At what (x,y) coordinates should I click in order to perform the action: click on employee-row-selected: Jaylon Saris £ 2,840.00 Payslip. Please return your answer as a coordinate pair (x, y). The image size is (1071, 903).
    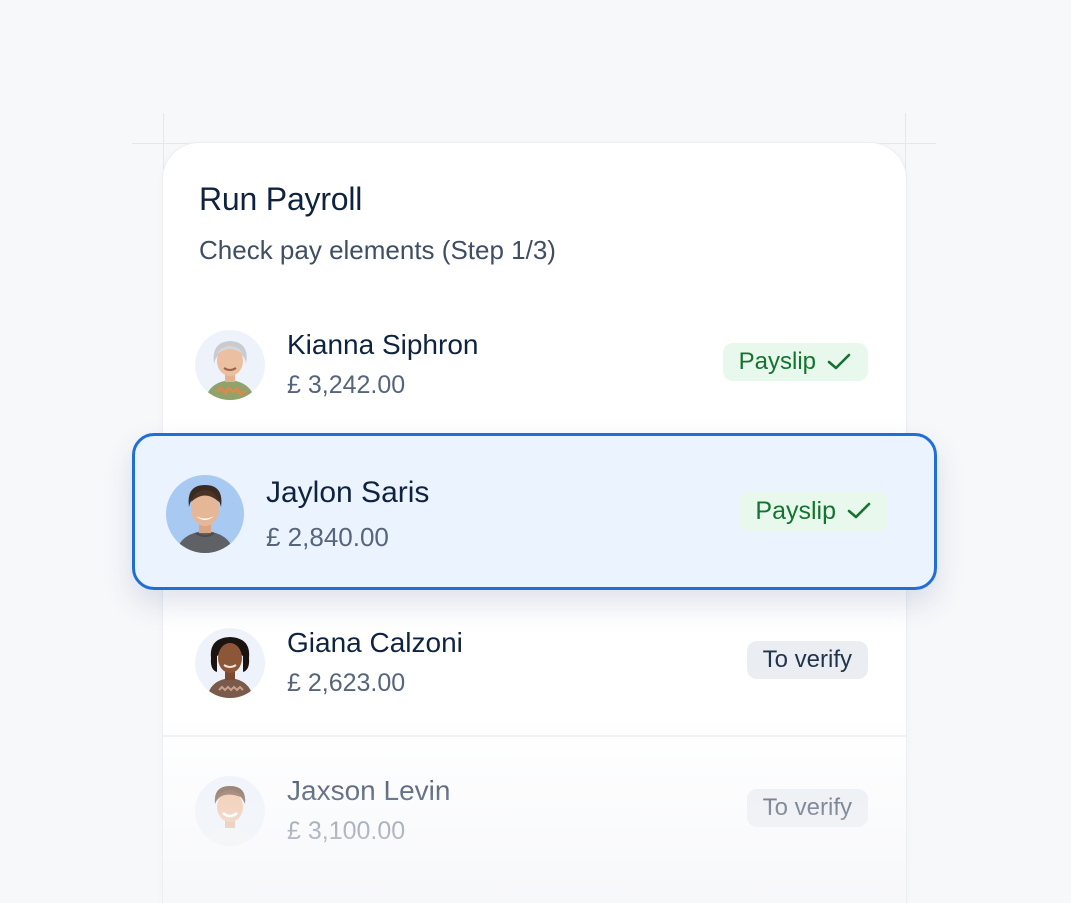
    Looking at the image, I should click on (534, 511).